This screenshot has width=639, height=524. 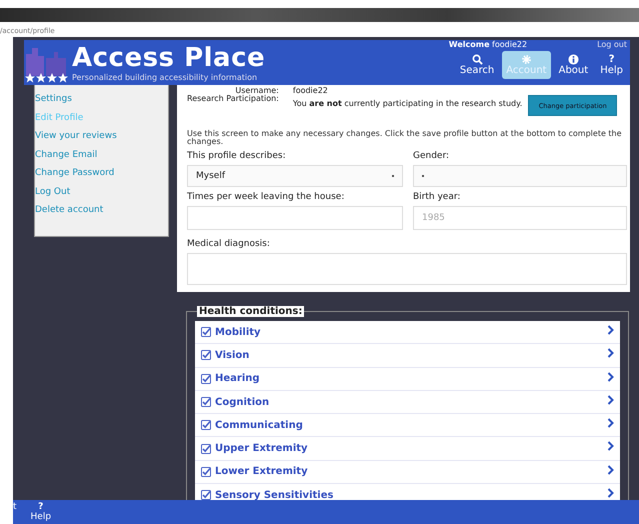 I want to click on sidebar-link: Settings, so click(x=53, y=99).